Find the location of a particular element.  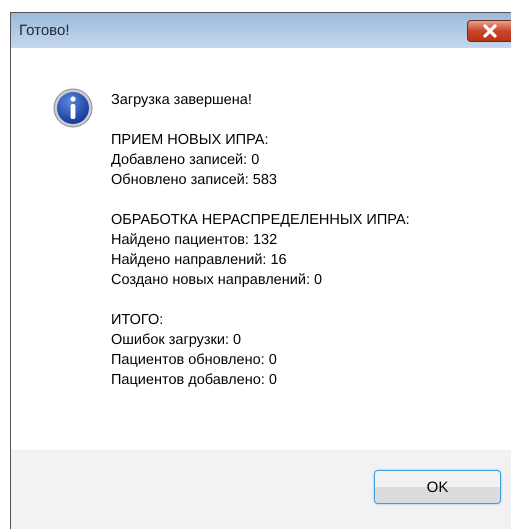

message-text: Добавлено записей: 0 is located at coordinates (185, 160).